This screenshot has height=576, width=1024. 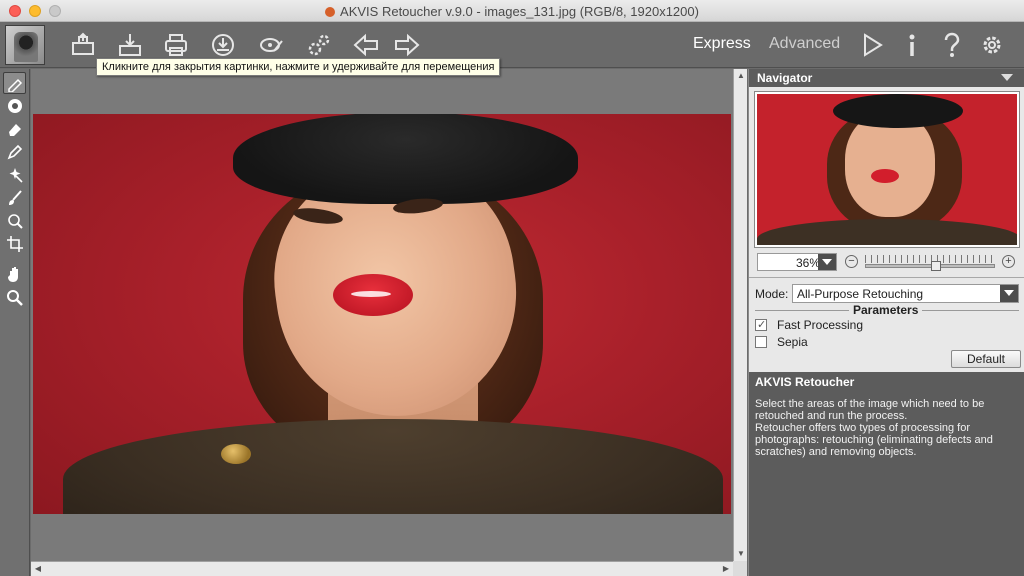 I want to click on run-button, so click(x=872, y=45).